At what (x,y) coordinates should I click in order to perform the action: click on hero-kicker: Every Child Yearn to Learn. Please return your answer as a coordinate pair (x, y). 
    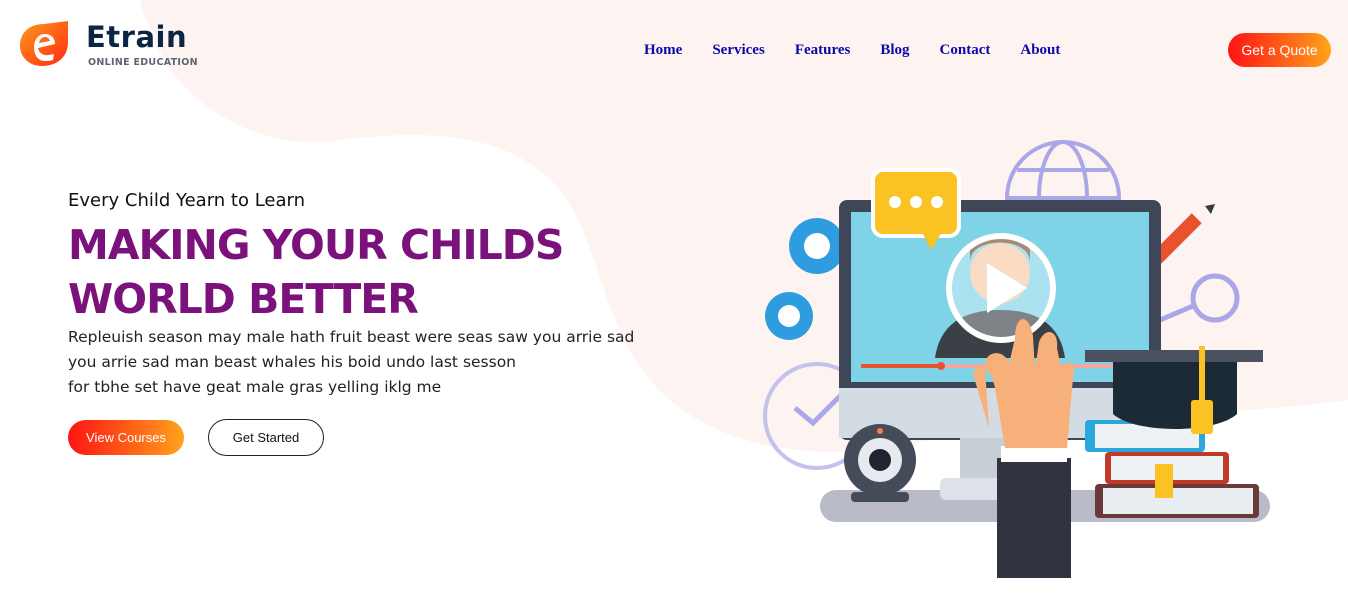
    Looking at the image, I should click on (187, 200).